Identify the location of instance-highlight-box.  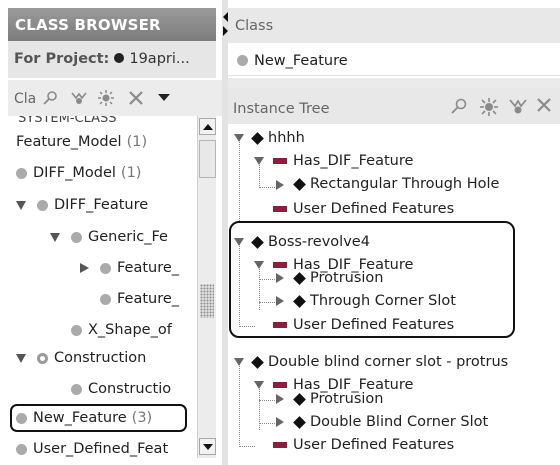
(372, 279).